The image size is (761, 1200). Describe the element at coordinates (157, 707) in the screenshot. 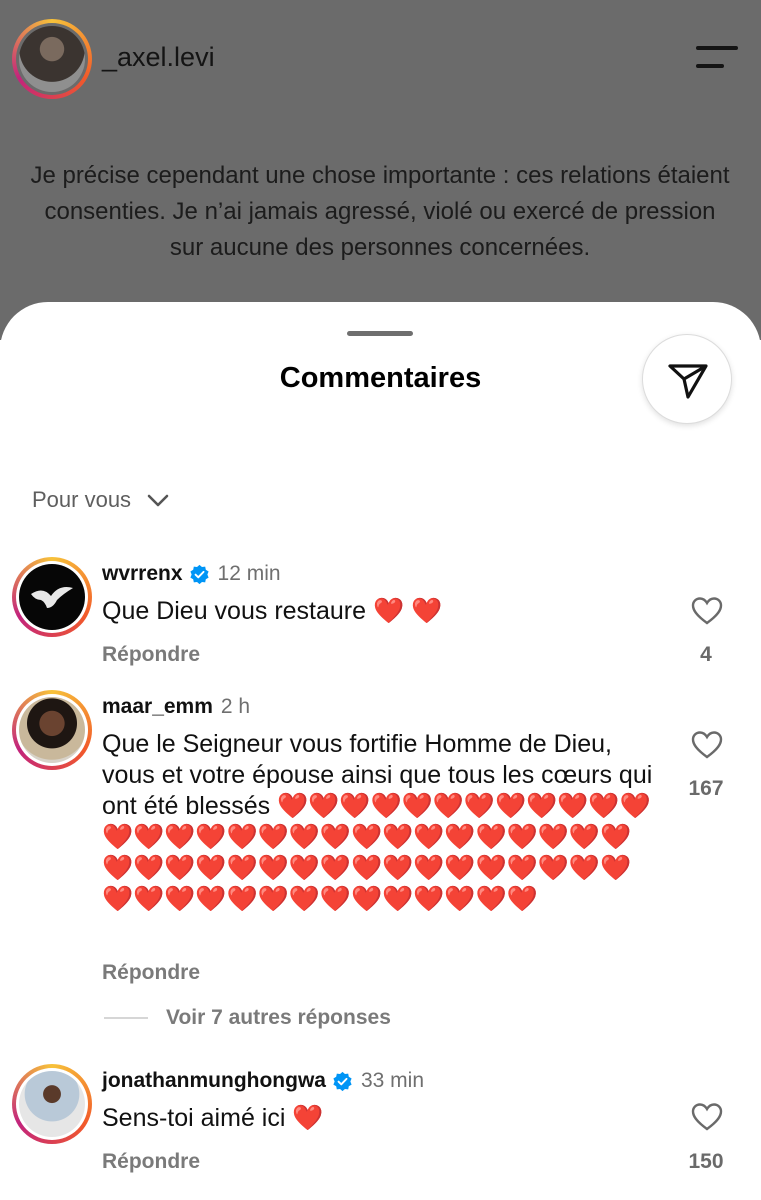

I see `comment-username: maar_emm` at that location.